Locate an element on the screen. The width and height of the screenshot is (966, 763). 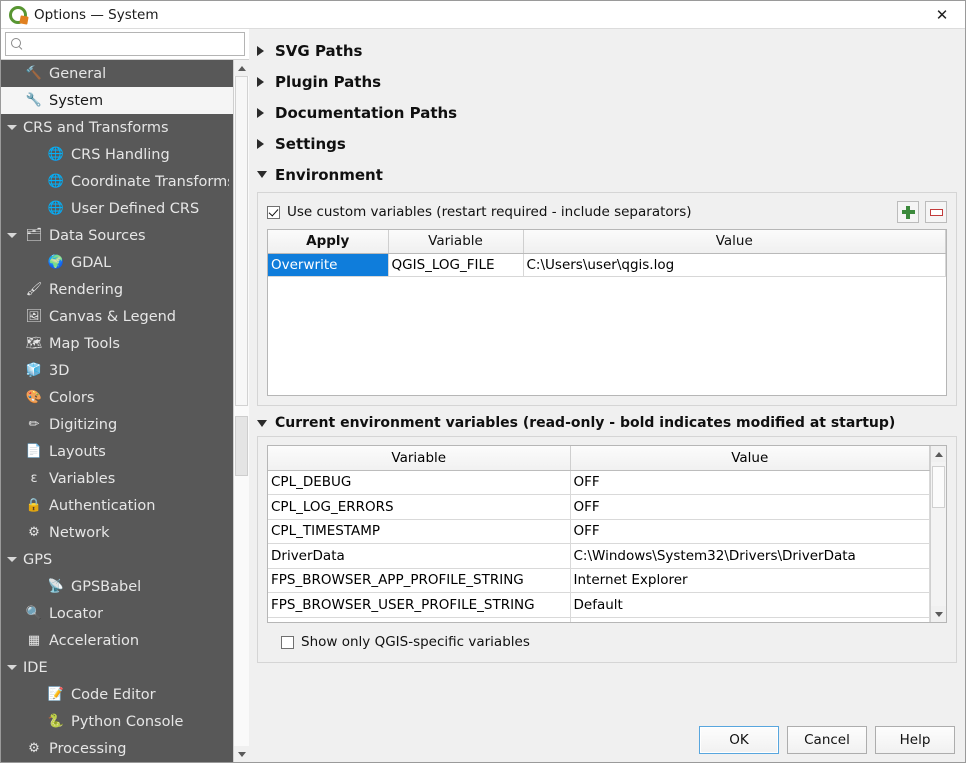
section-title: SVG Paths is located at coordinates (319, 50).